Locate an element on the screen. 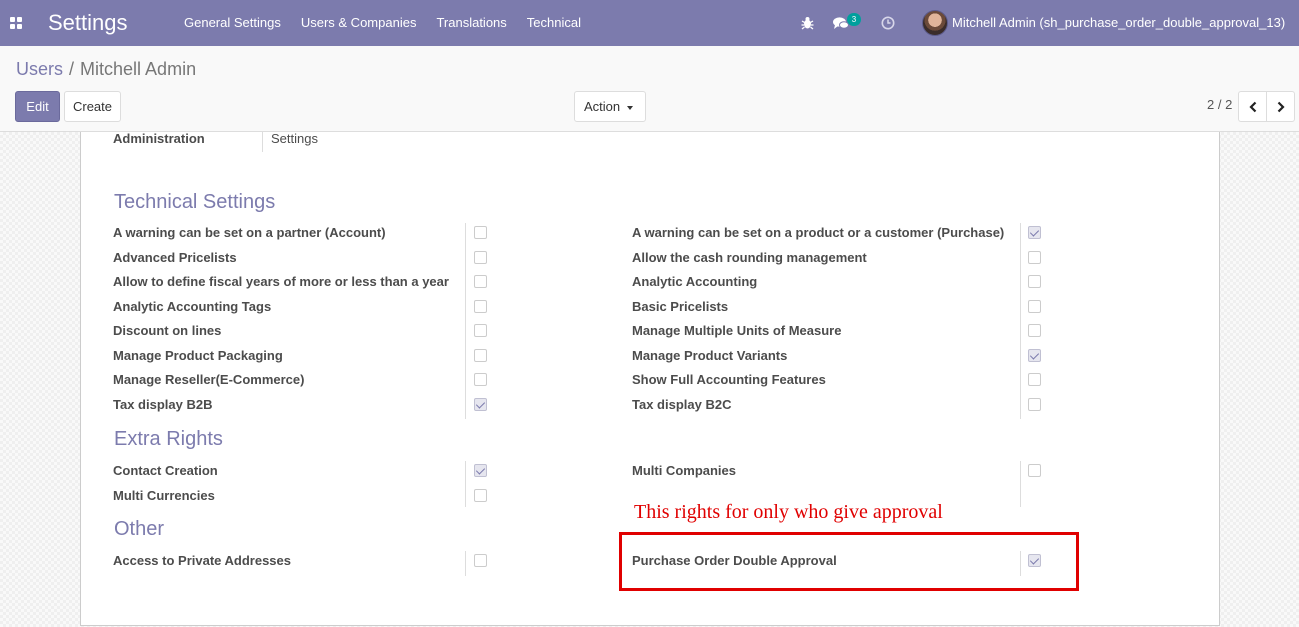  administration-separator is located at coordinates (262, 141).